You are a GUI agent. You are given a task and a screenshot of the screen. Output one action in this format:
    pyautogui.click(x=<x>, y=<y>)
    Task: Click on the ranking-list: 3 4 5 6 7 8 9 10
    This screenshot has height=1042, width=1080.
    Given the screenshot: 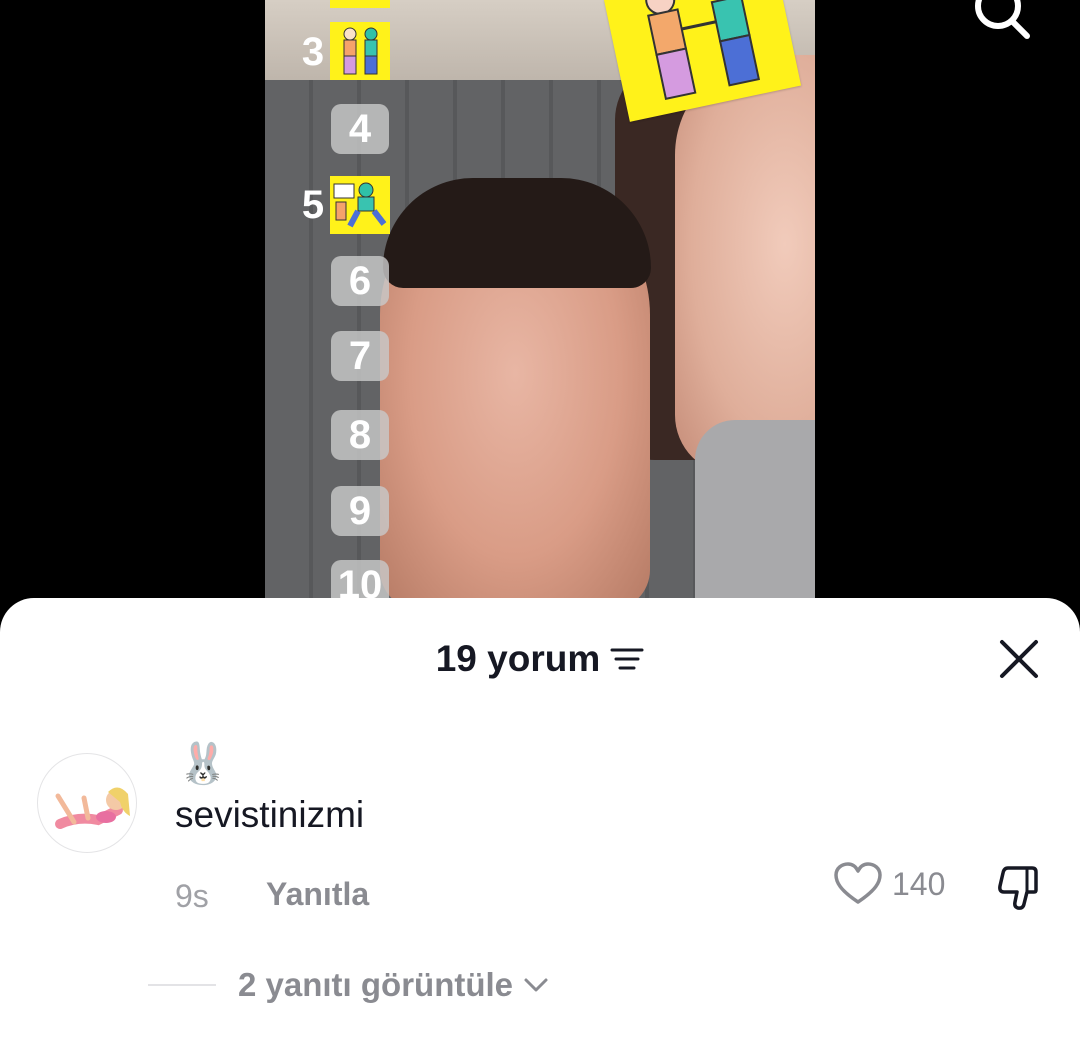 What is the action you would take?
    pyautogui.click(x=335, y=305)
    